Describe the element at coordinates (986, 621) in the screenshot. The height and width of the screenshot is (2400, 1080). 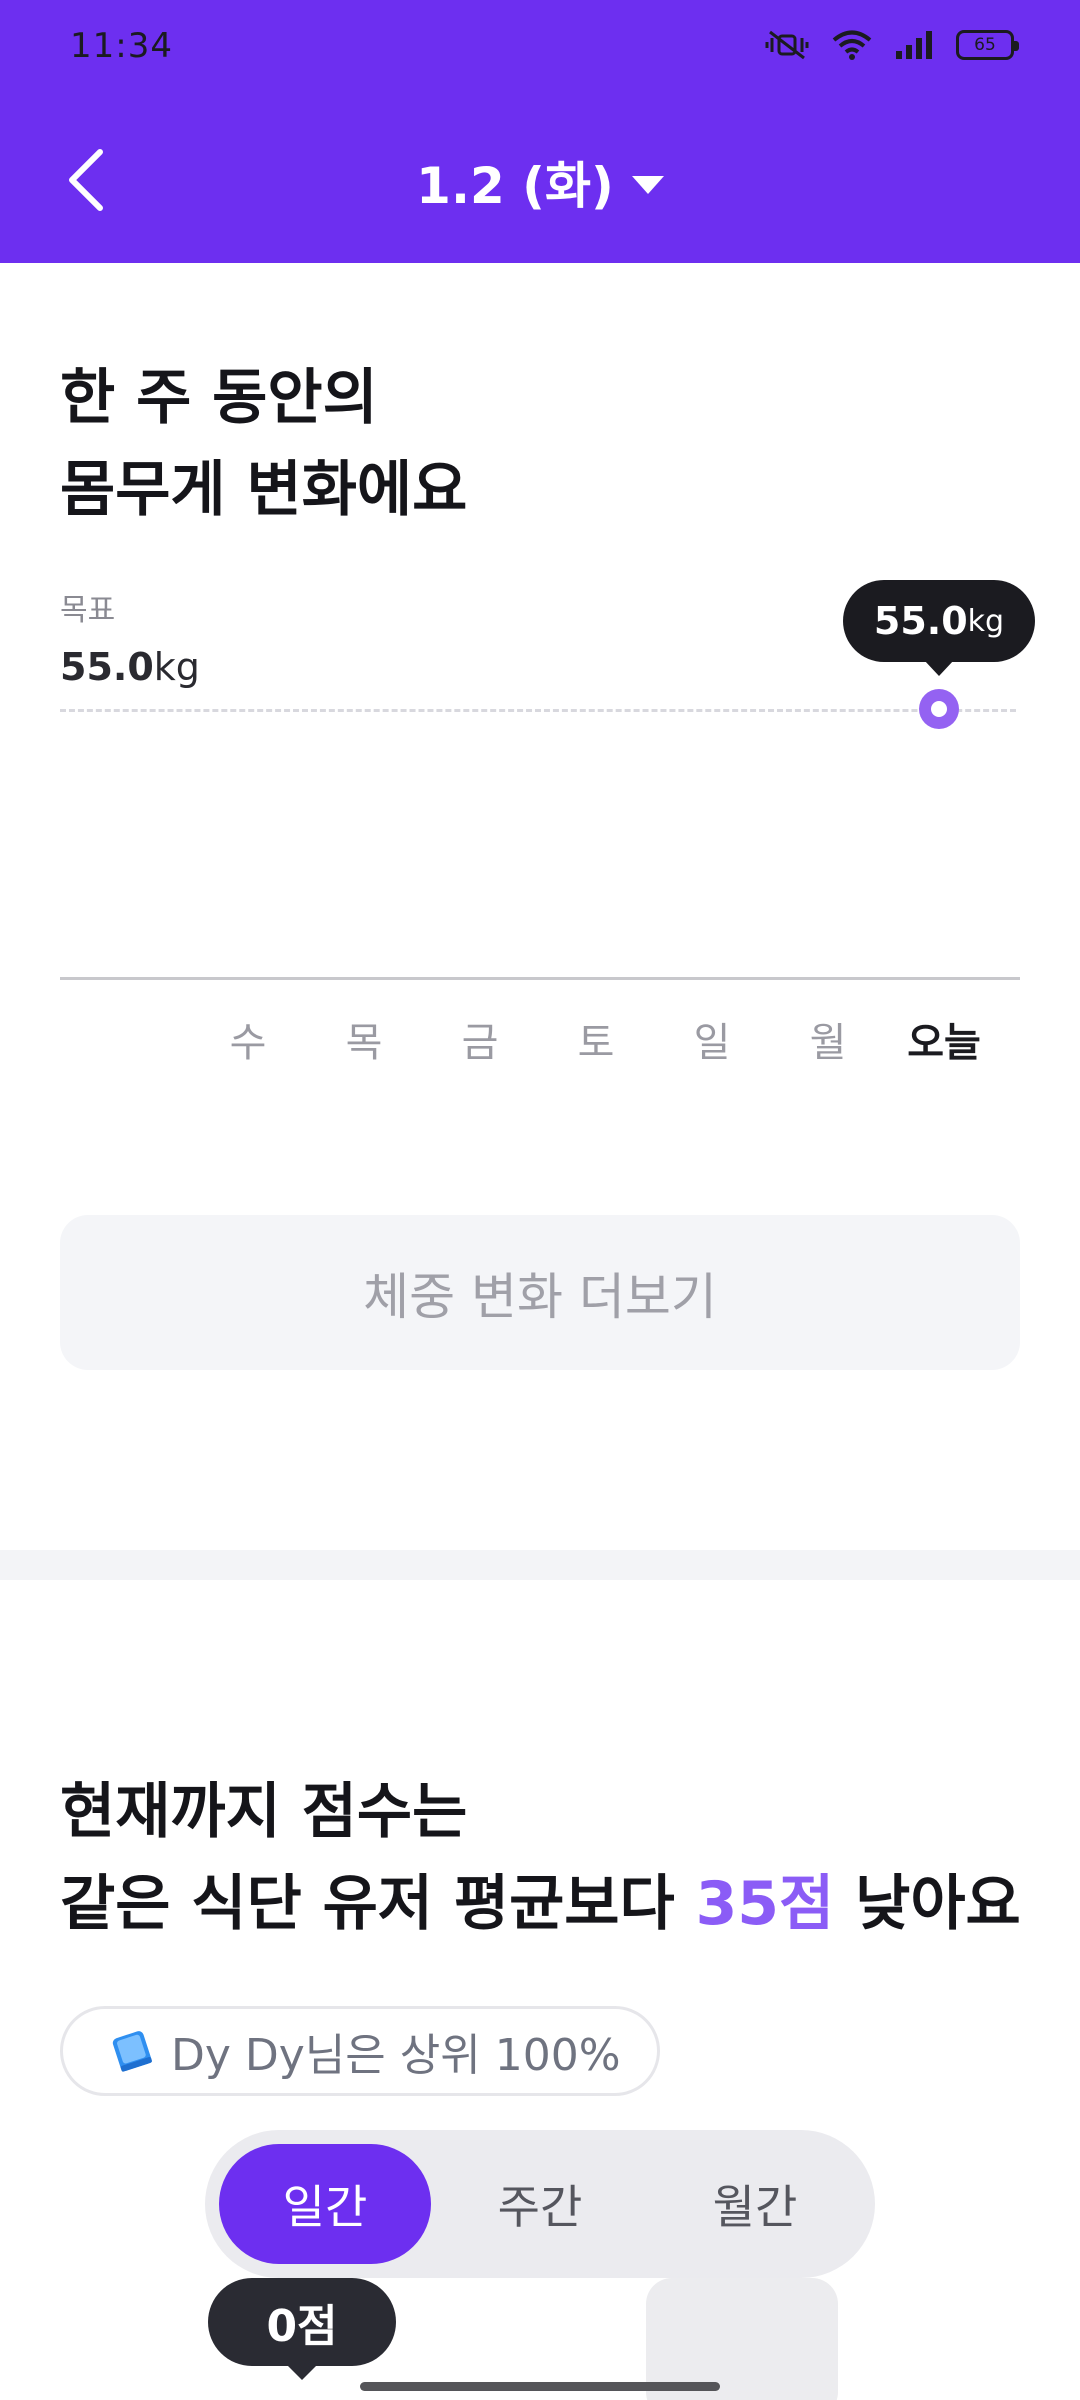
I see `tooltip-unit: kg` at that location.